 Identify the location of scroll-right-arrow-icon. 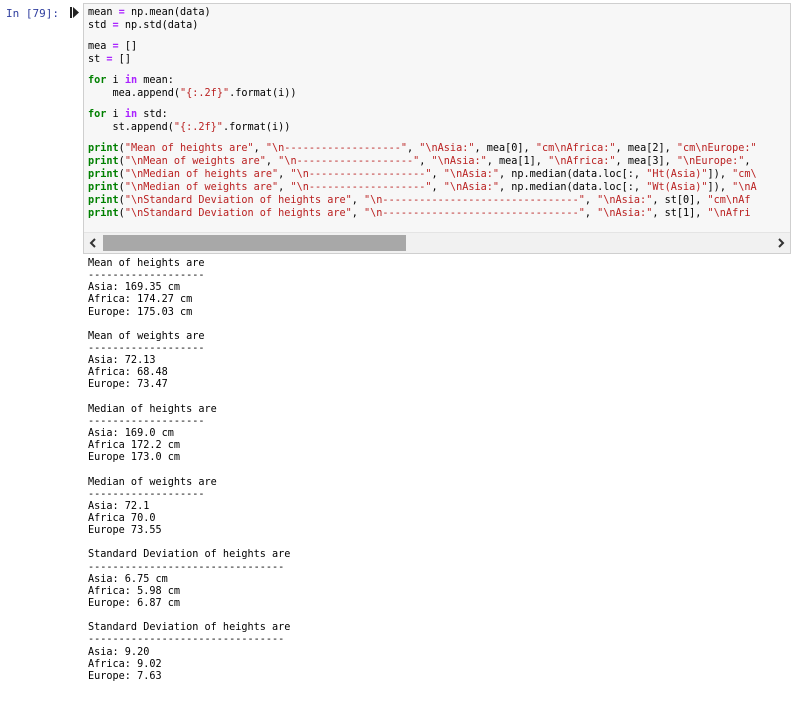
(781, 243).